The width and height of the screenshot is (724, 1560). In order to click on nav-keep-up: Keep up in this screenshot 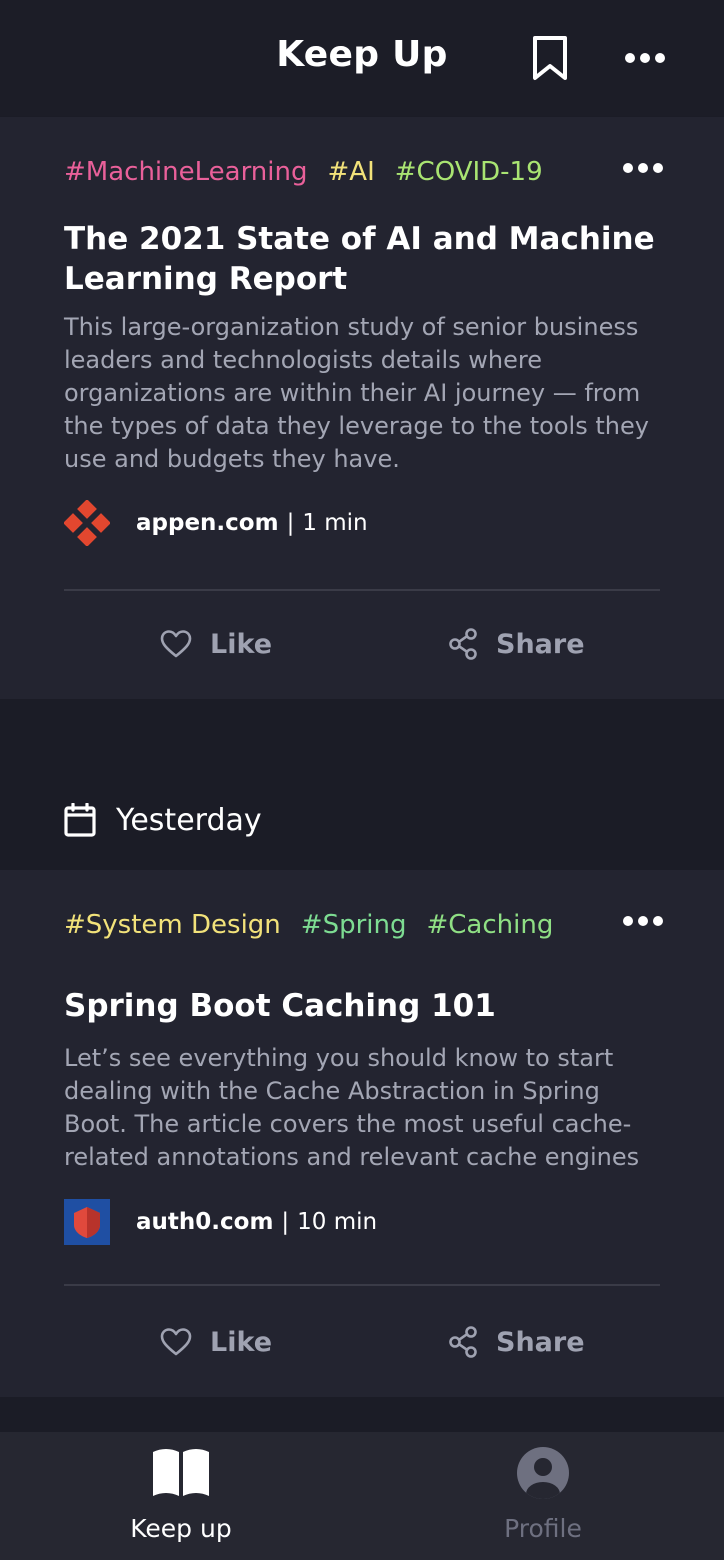, I will do `click(181, 1496)`.